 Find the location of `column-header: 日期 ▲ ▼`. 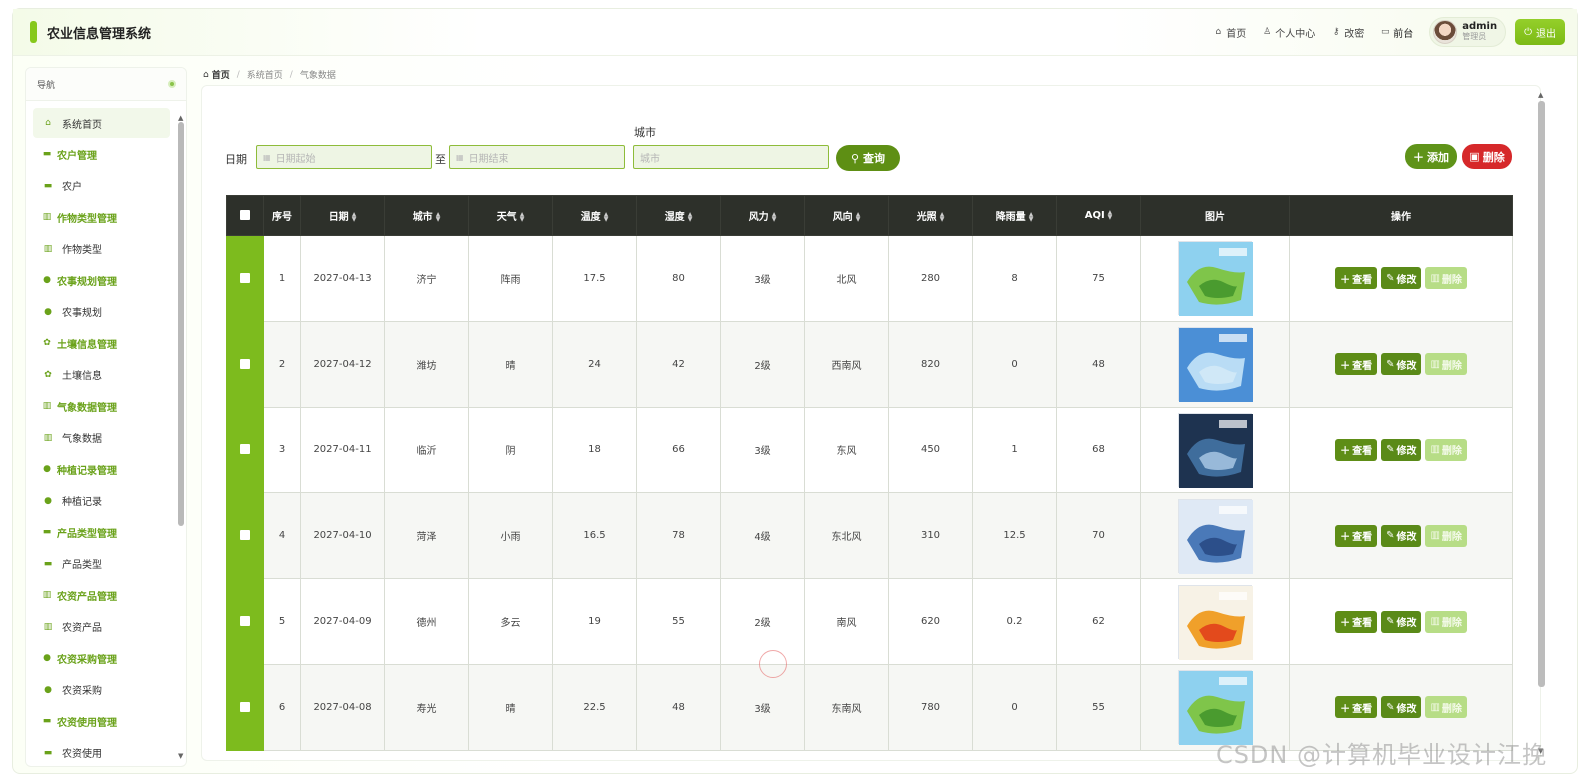

column-header: 日期 ▲ ▼ is located at coordinates (342, 215).